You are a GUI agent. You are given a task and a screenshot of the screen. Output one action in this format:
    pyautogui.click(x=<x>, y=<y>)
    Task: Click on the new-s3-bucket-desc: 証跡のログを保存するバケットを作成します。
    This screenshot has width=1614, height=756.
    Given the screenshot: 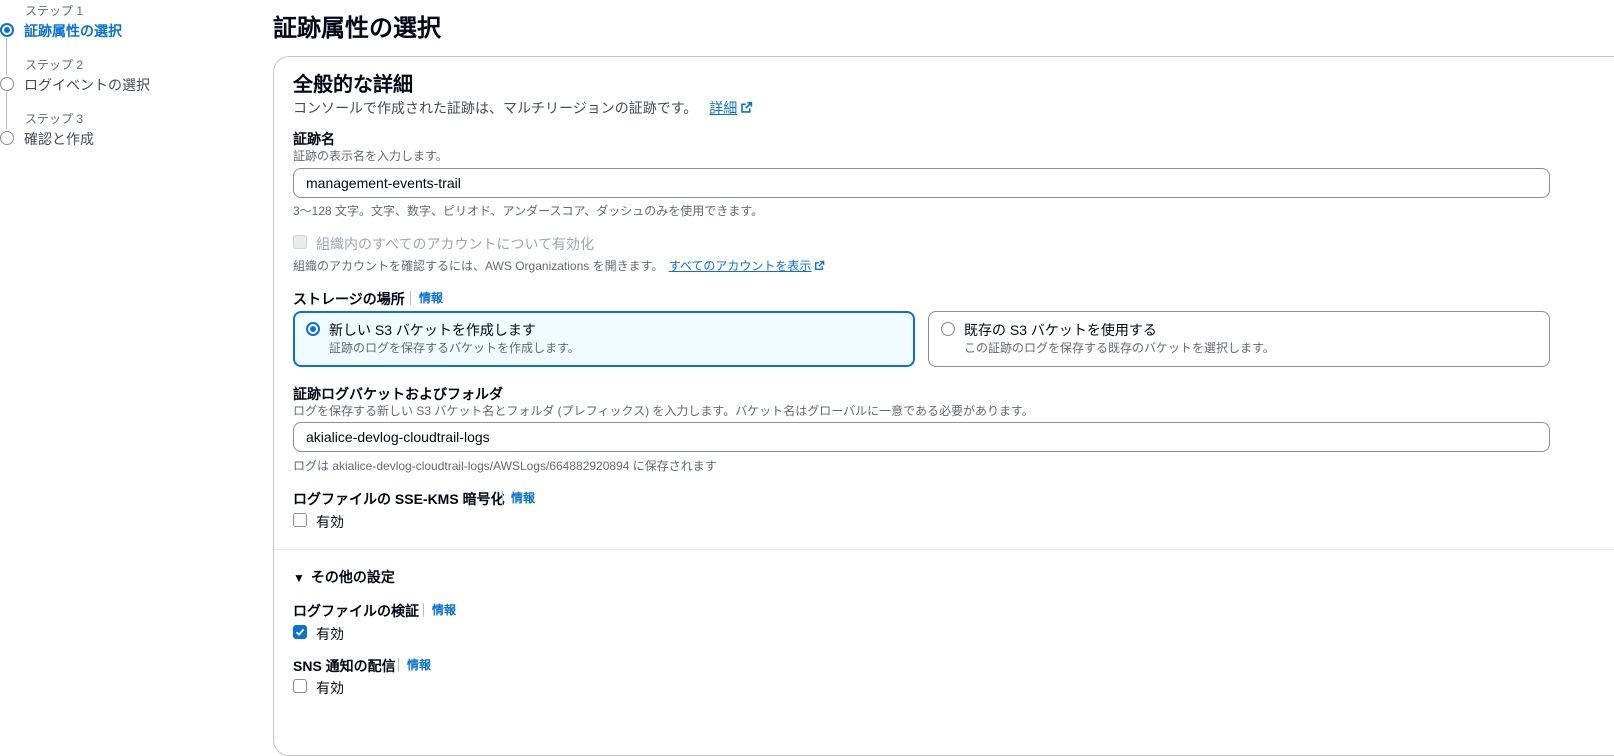 What is the action you would take?
    pyautogui.click(x=454, y=348)
    